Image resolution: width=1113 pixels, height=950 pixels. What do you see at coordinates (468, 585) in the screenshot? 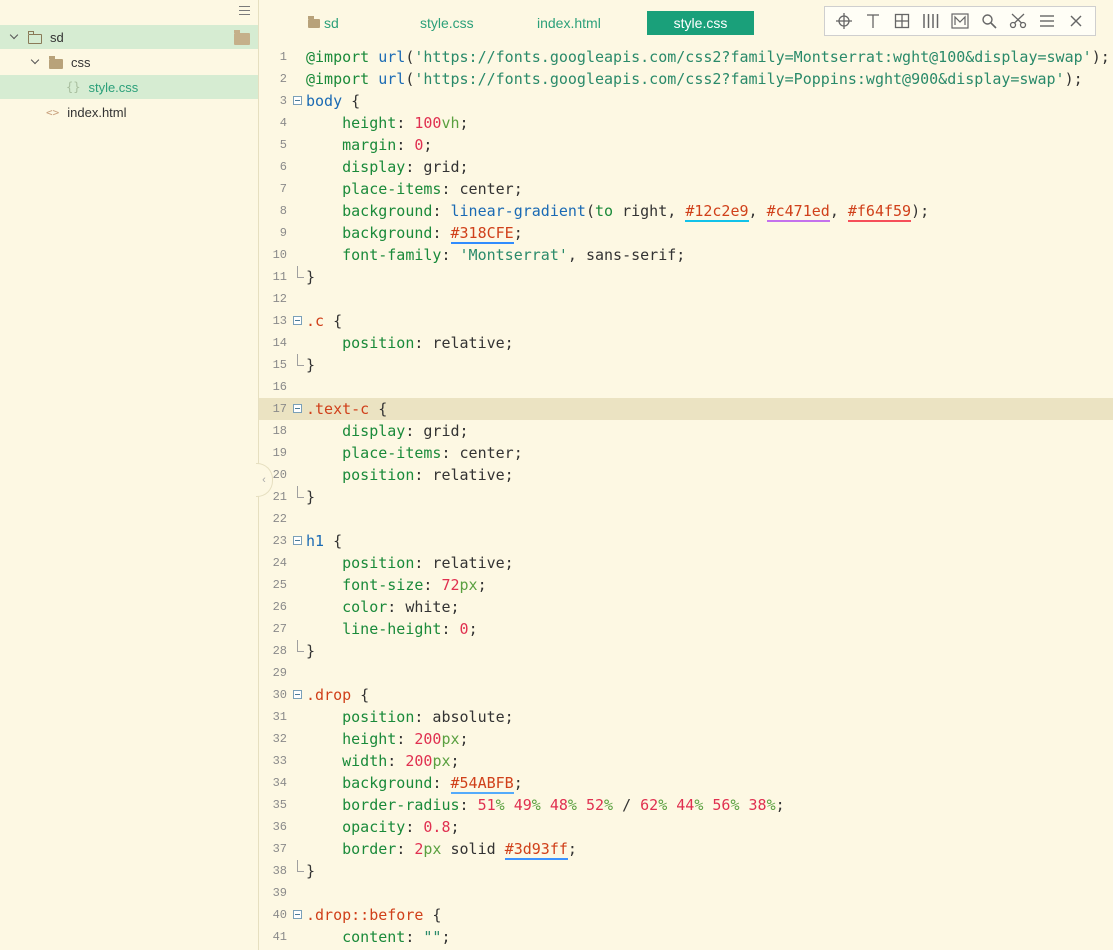
I see `code-token: px` at bounding box center [468, 585].